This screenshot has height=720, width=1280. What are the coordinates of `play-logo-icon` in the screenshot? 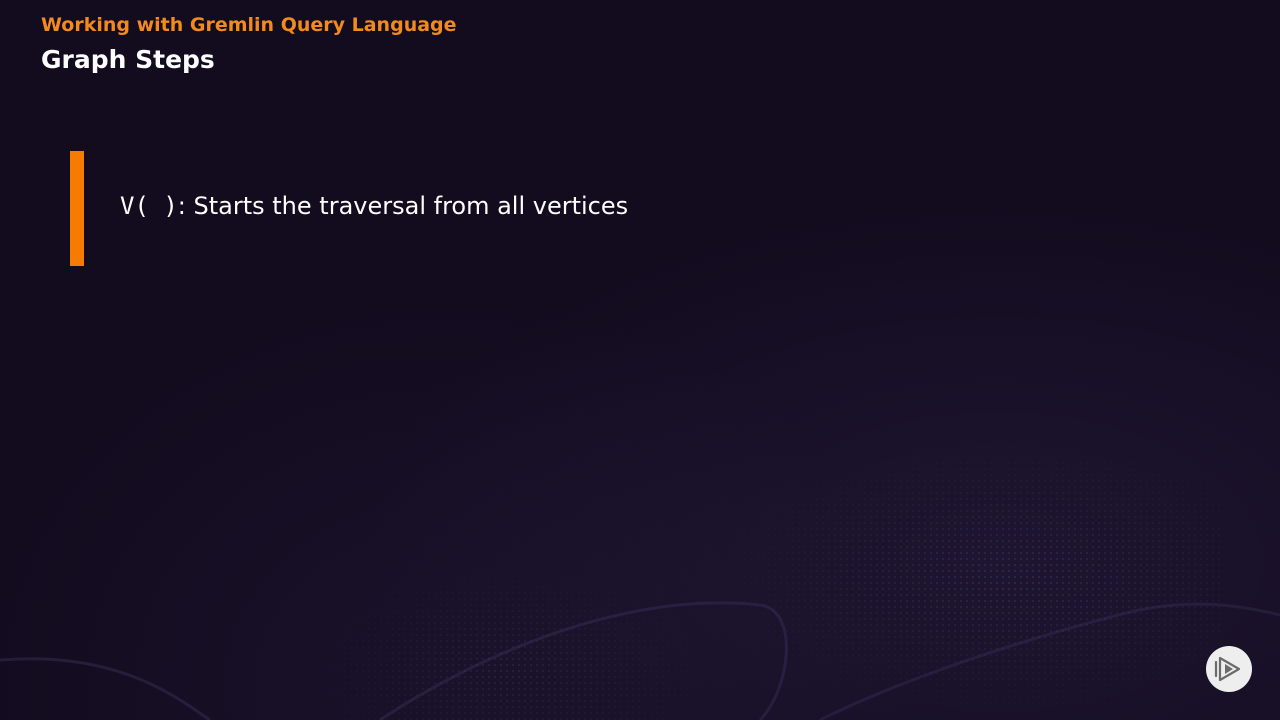 It's located at (1229, 669).